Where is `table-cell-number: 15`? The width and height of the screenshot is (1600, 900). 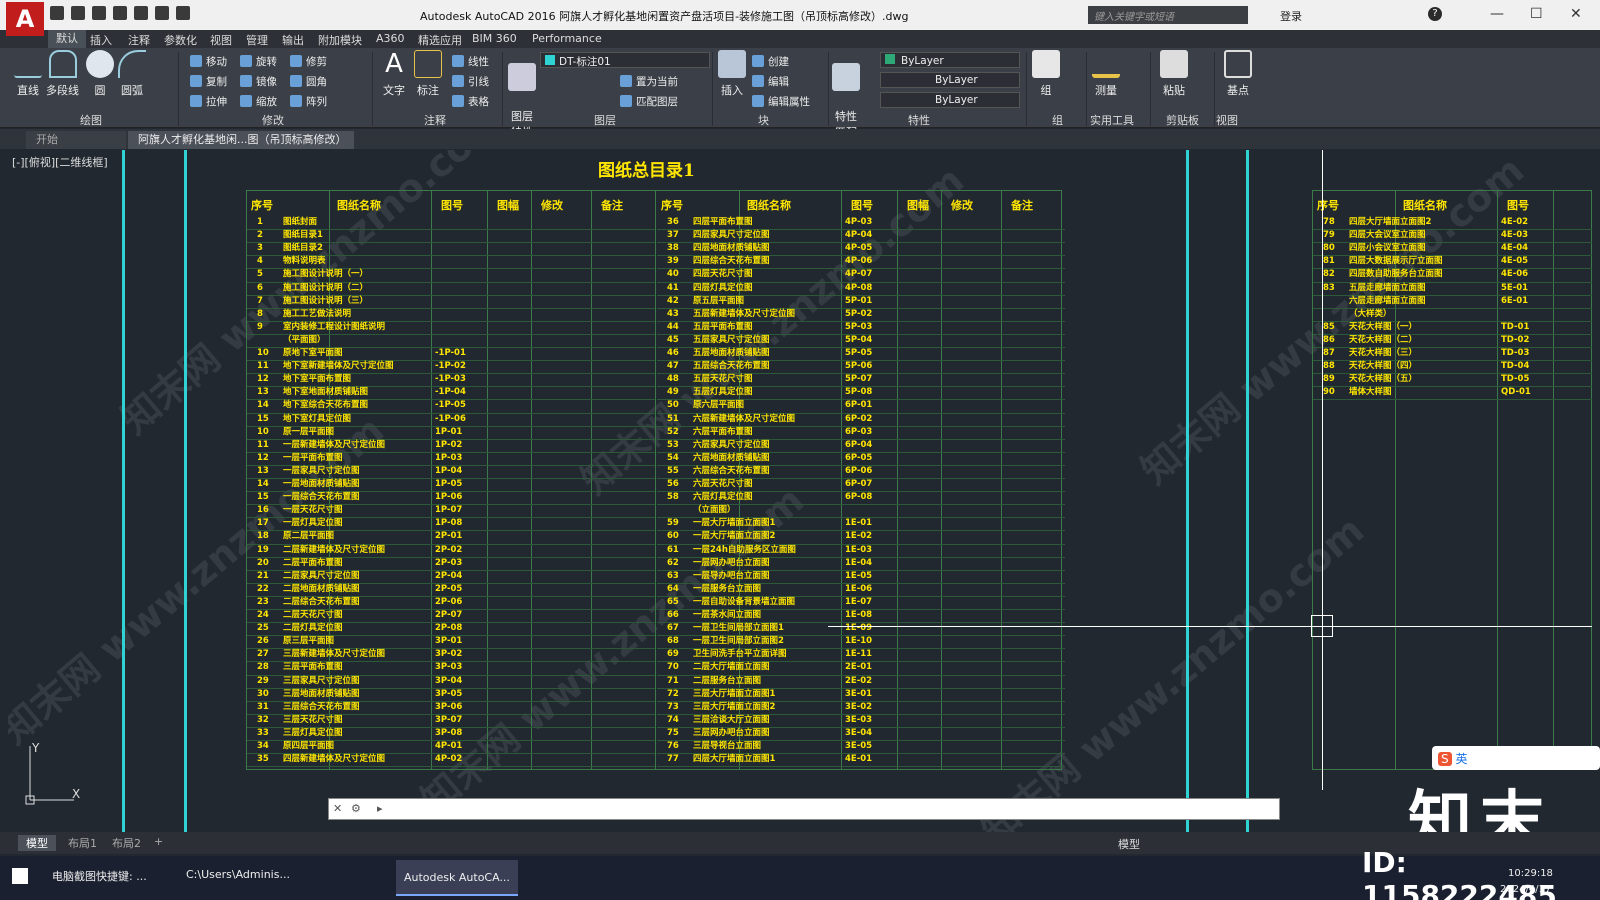
table-cell-number: 15 is located at coordinates (263, 497).